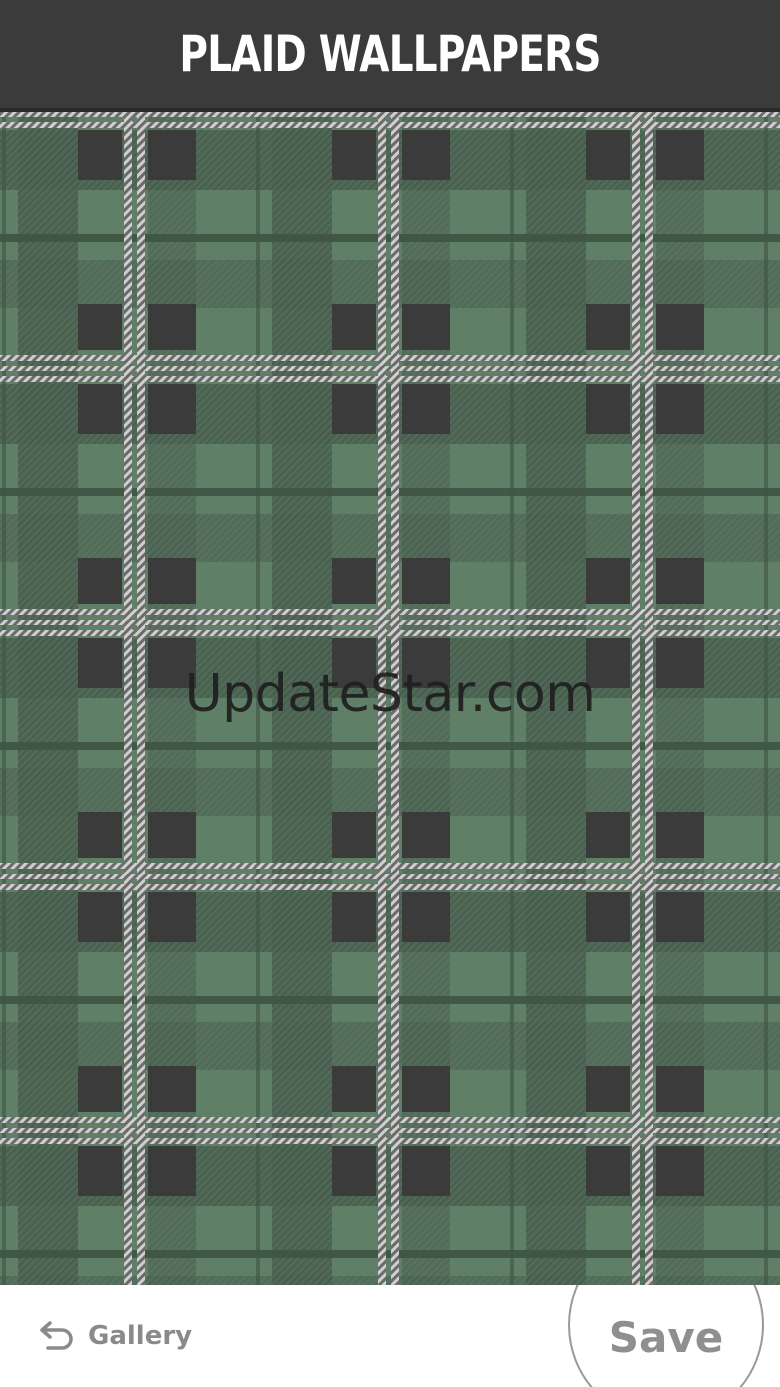  Describe the element at coordinates (56, 1336) in the screenshot. I see `back-arrow-icon` at that location.